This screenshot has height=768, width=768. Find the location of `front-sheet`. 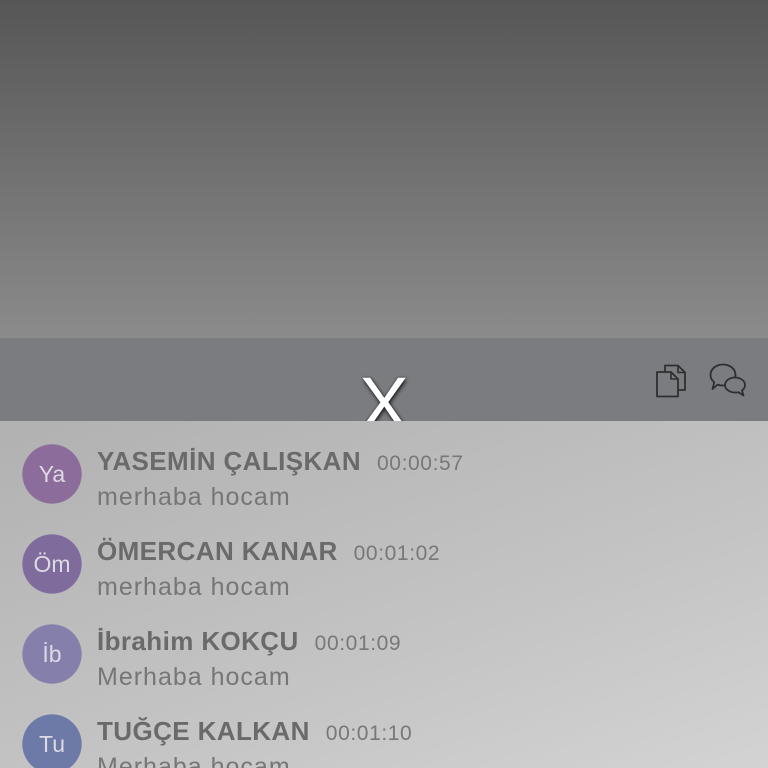

front-sheet is located at coordinates (667, 384).